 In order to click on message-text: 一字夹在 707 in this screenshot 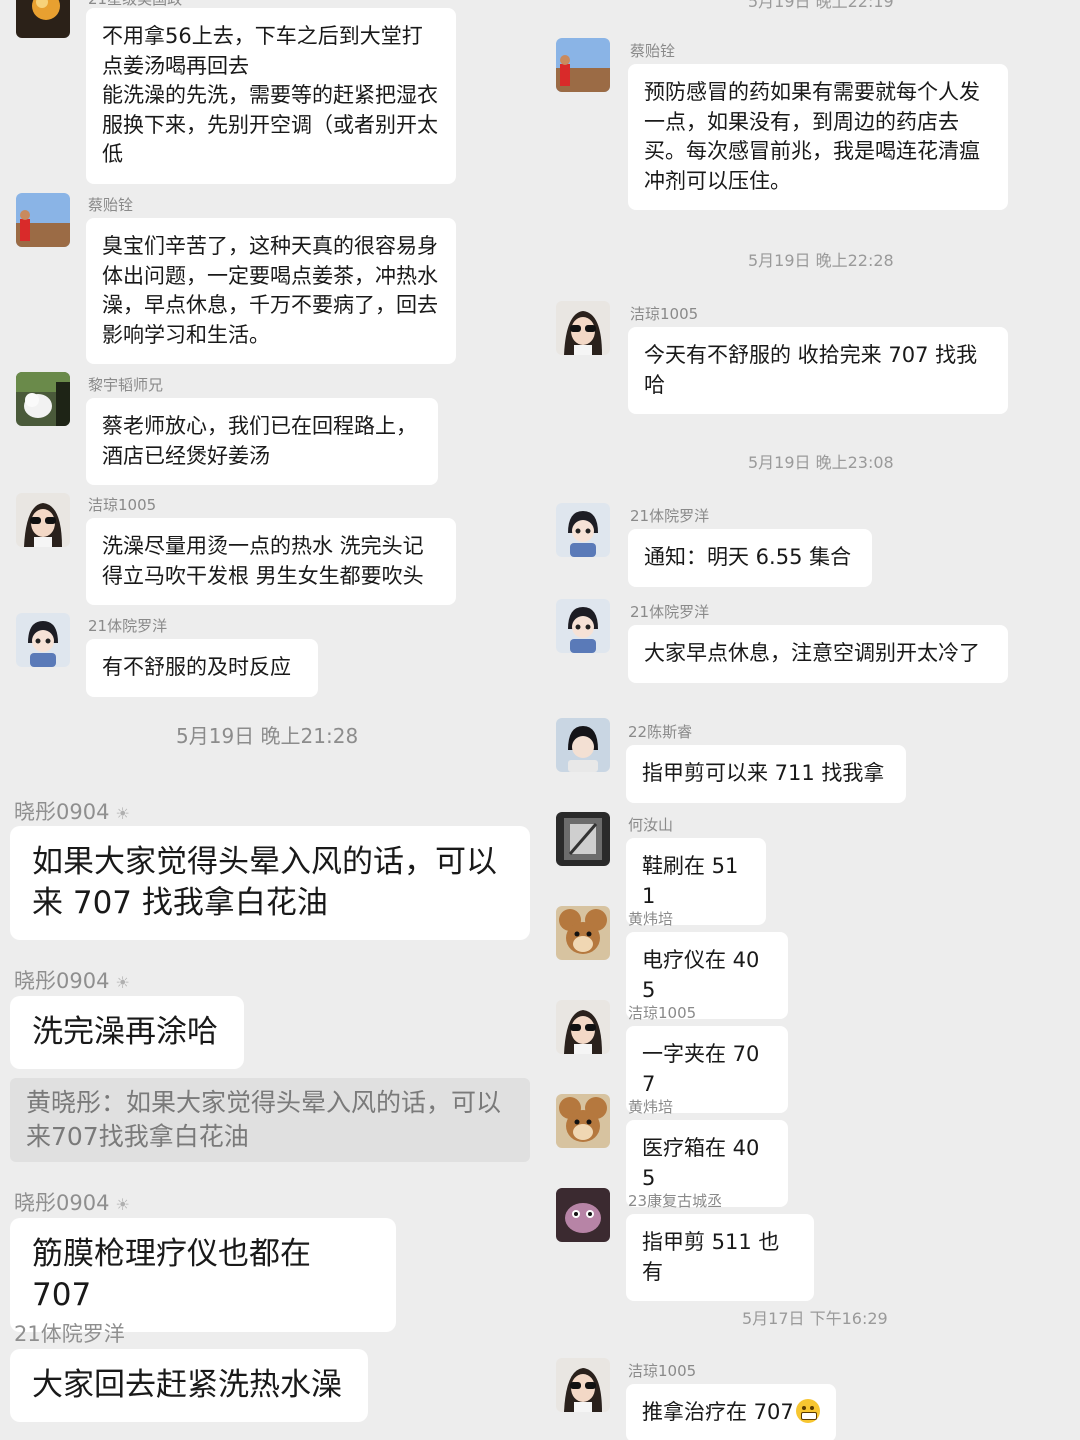, I will do `click(701, 1069)`.